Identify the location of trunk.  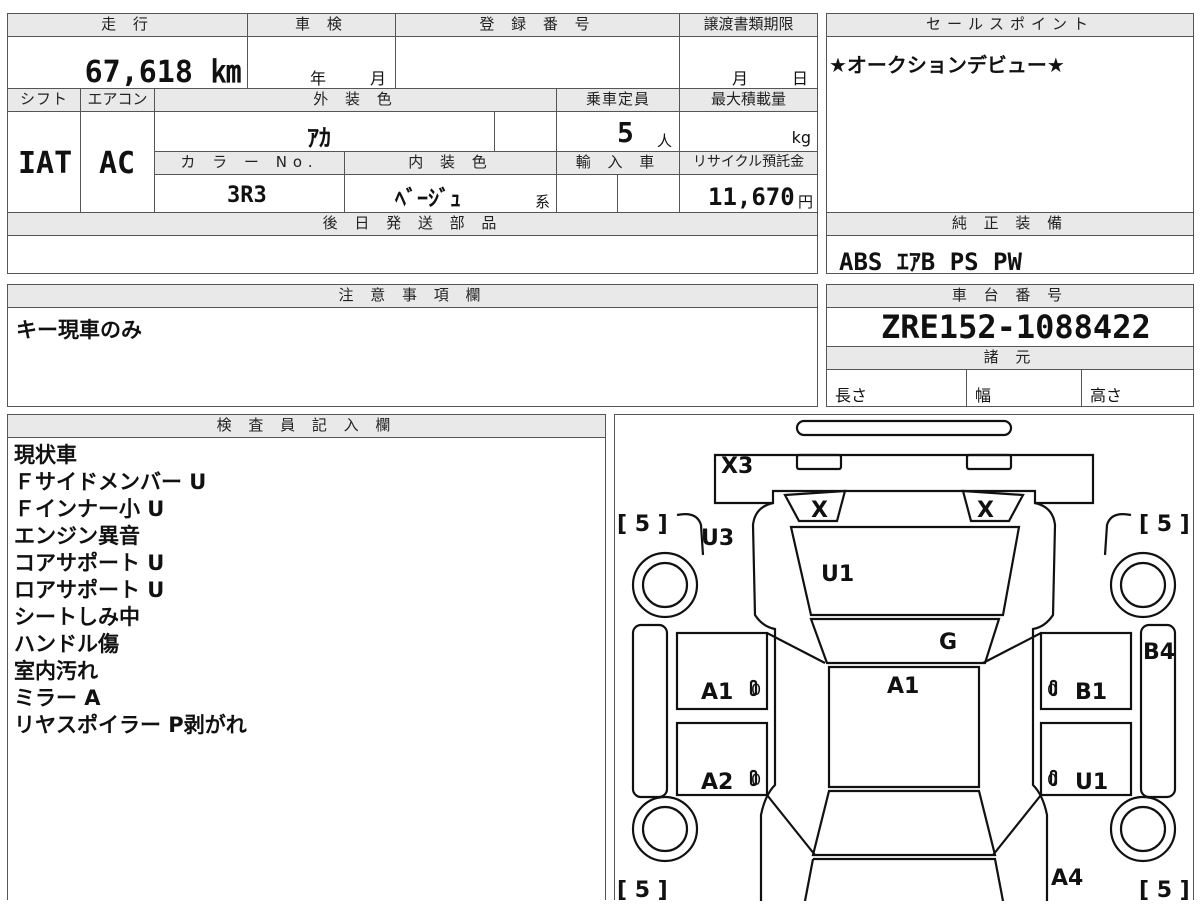
(909, 879).